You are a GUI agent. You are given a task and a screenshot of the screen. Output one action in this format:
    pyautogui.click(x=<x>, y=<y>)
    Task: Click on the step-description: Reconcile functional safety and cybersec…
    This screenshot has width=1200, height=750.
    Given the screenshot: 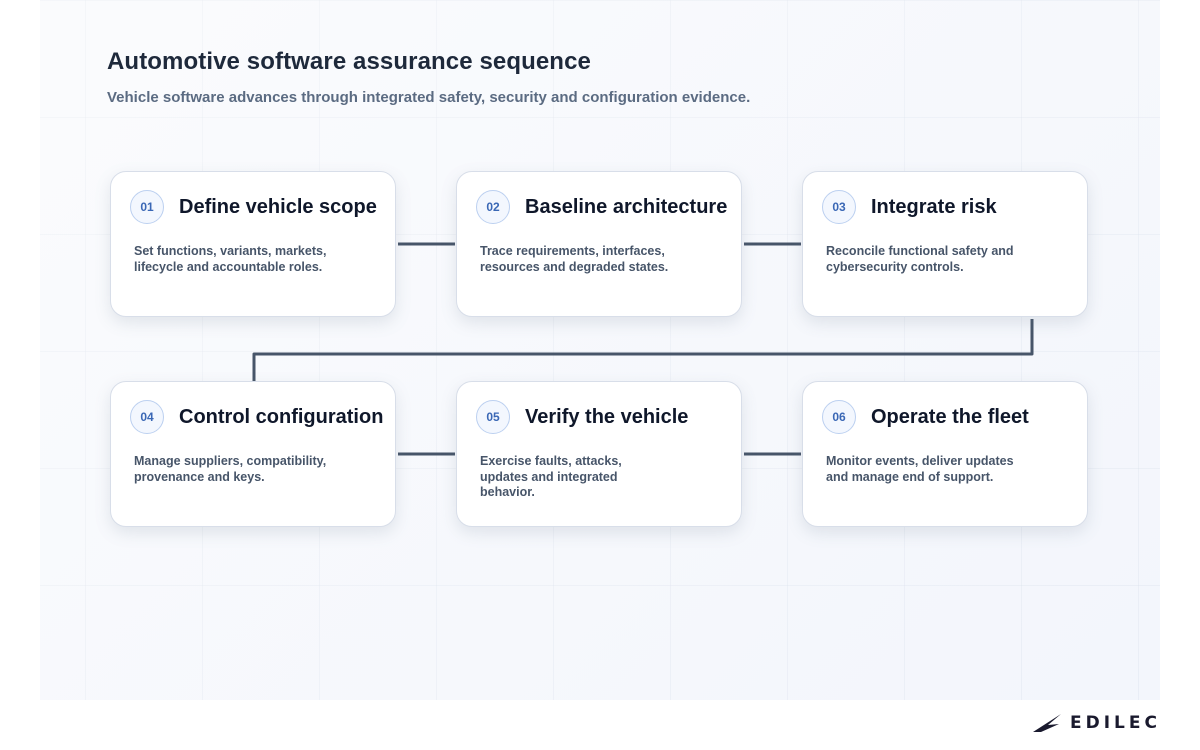 What is the action you would take?
    pyautogui.click(x=920, y=259)
    